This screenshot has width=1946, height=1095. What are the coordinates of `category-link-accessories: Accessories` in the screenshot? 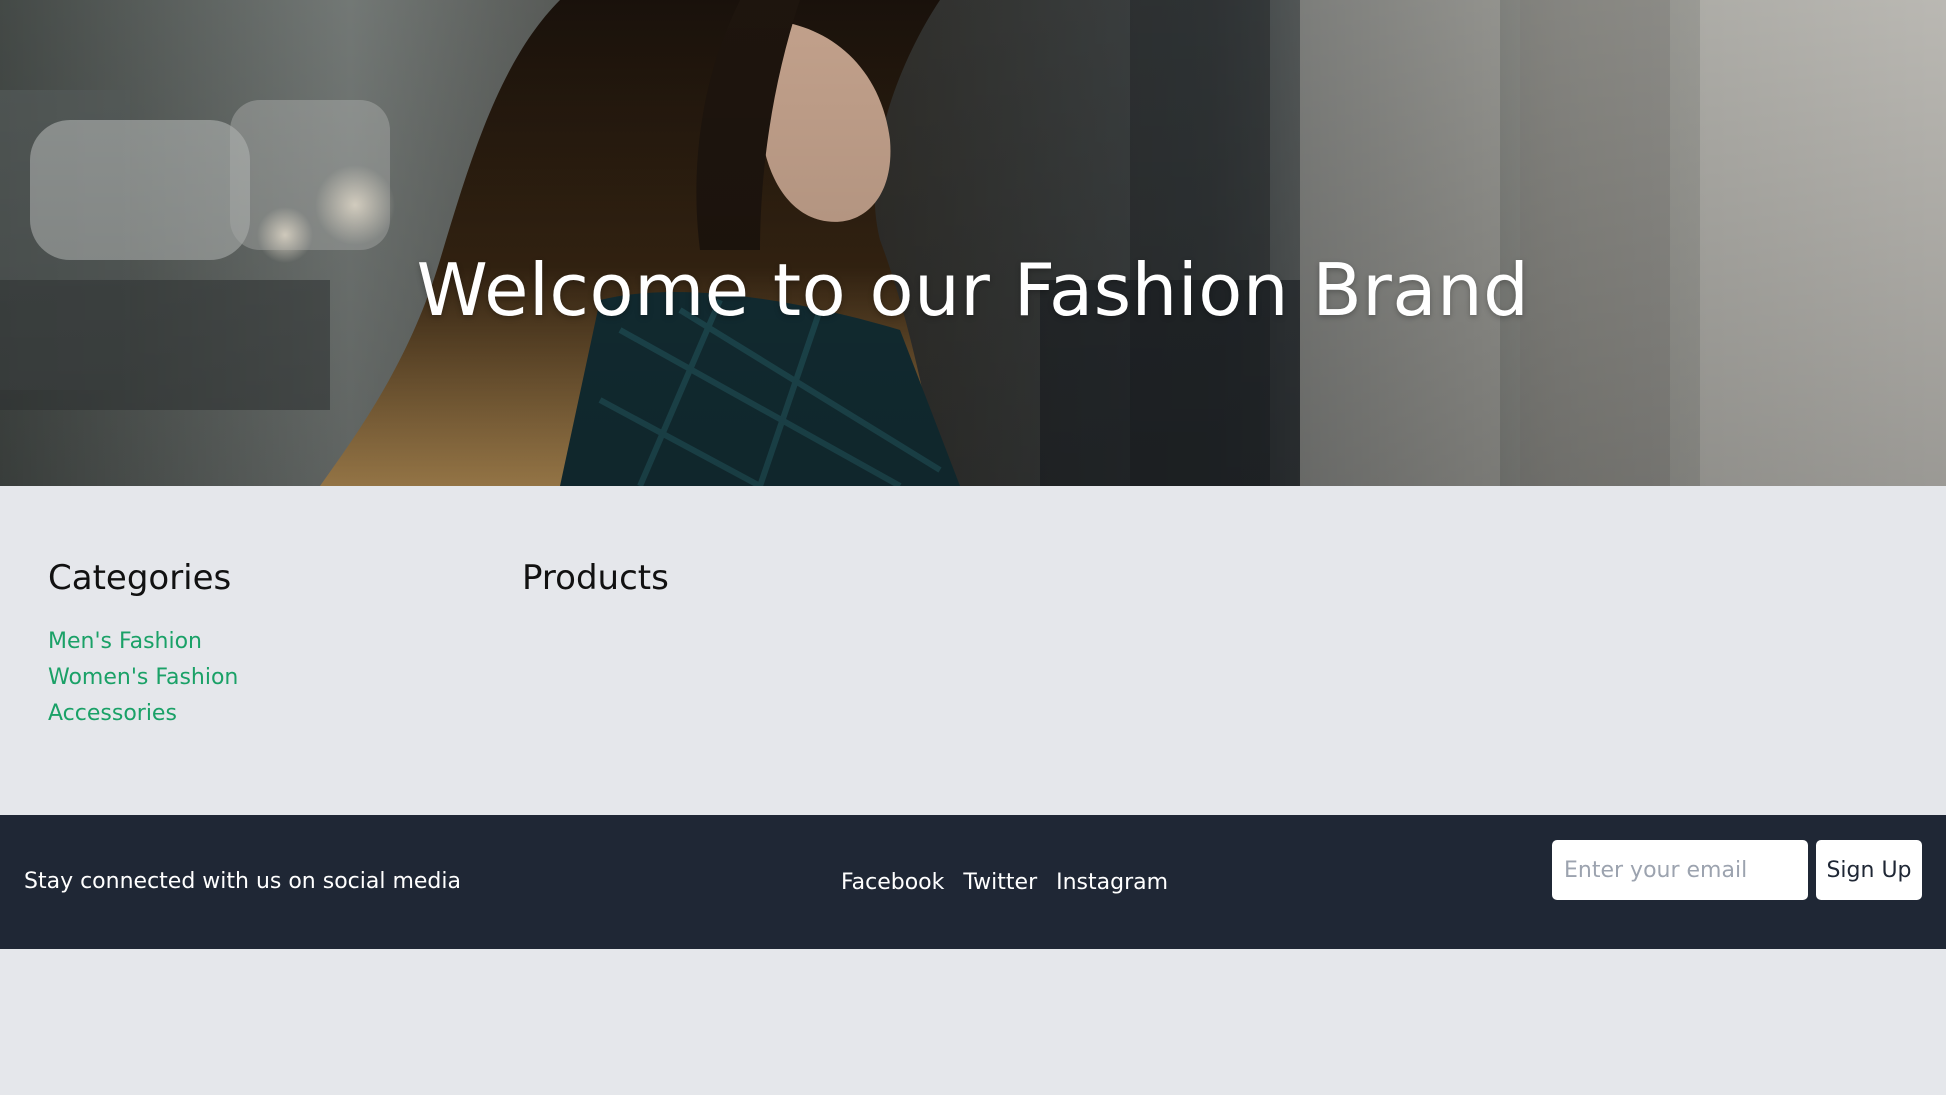 It's located at (112, 713).